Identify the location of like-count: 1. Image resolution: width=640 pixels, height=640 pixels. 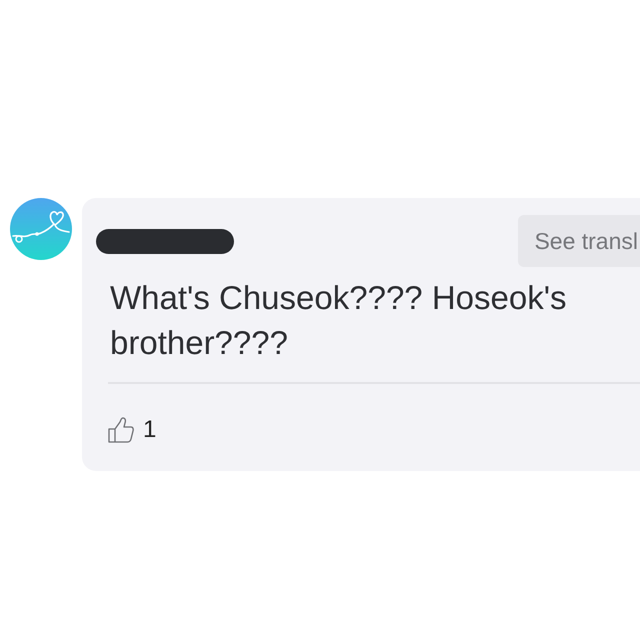
(149, 430).